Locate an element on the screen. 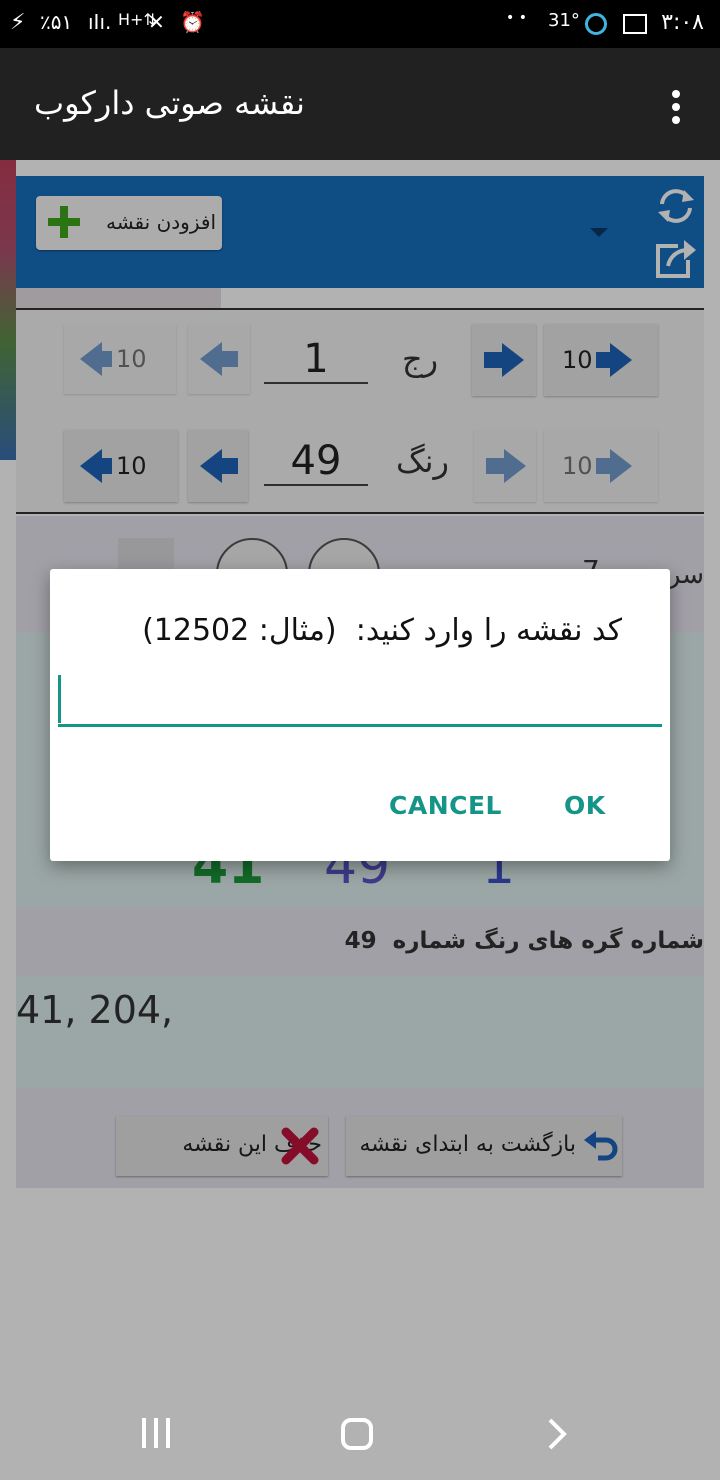  status-bar: ۳:۰۸ ٪۵۱ ⚡ ıIı. H+⇅ ✕ ⏰ • • 31° is located at coordinates (360, 24).